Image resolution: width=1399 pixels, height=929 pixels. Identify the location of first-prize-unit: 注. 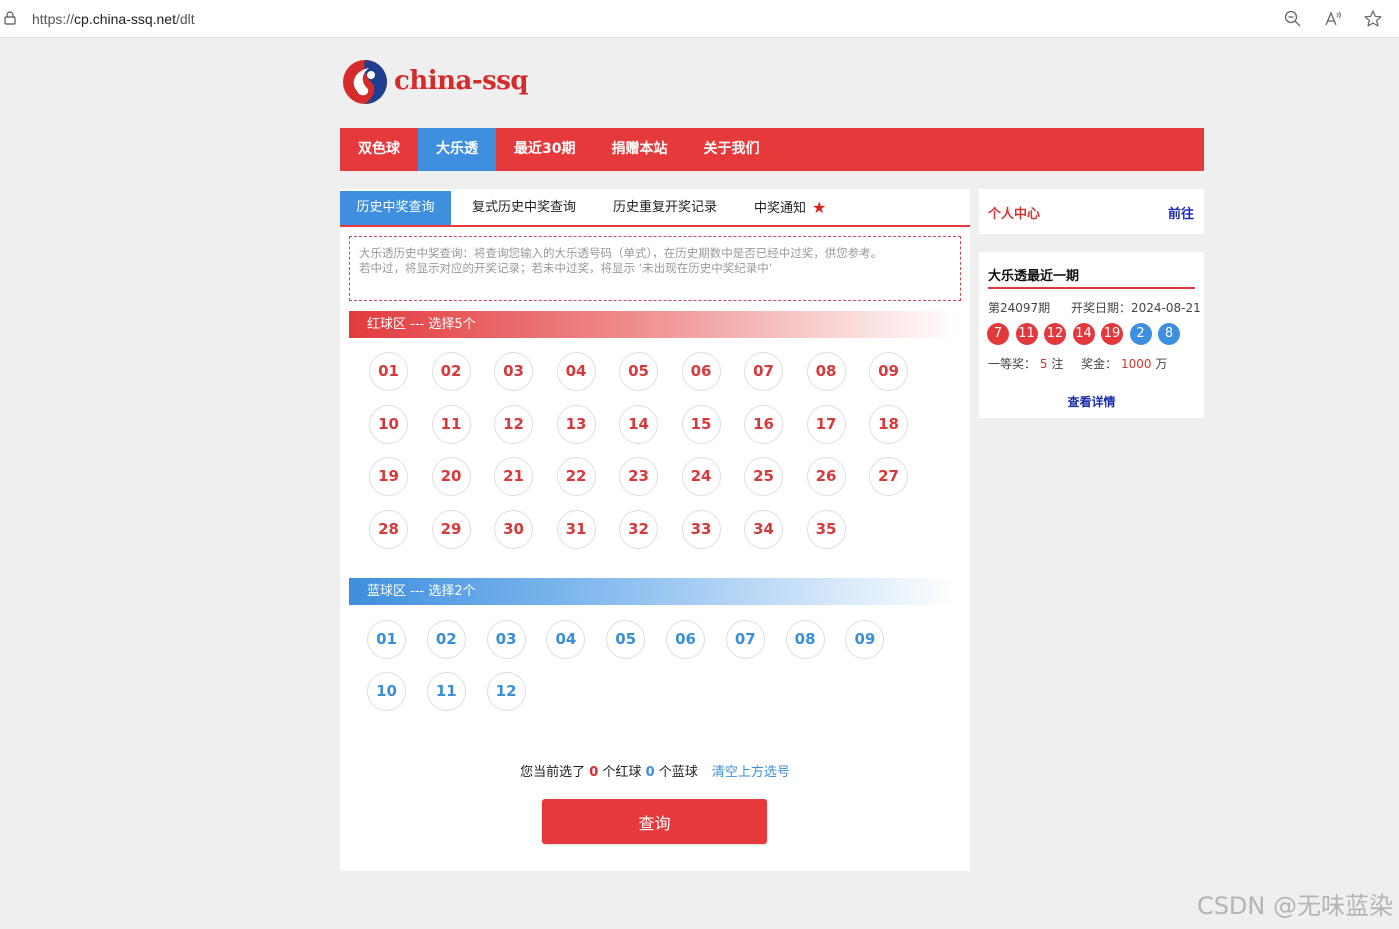
(1057, 364).